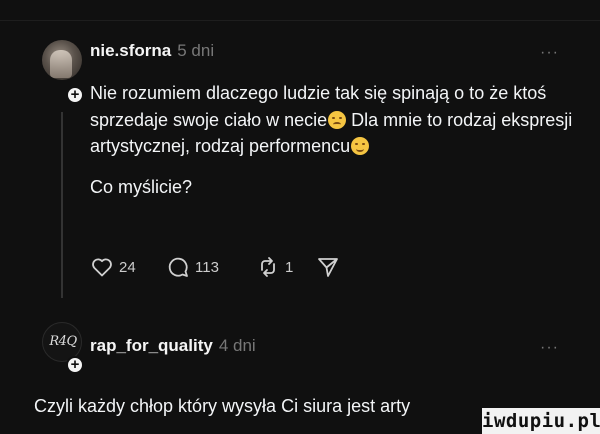  Describe the element at coordinates (127, 267) in the screenshot. I see `like-count: 24` at that location.